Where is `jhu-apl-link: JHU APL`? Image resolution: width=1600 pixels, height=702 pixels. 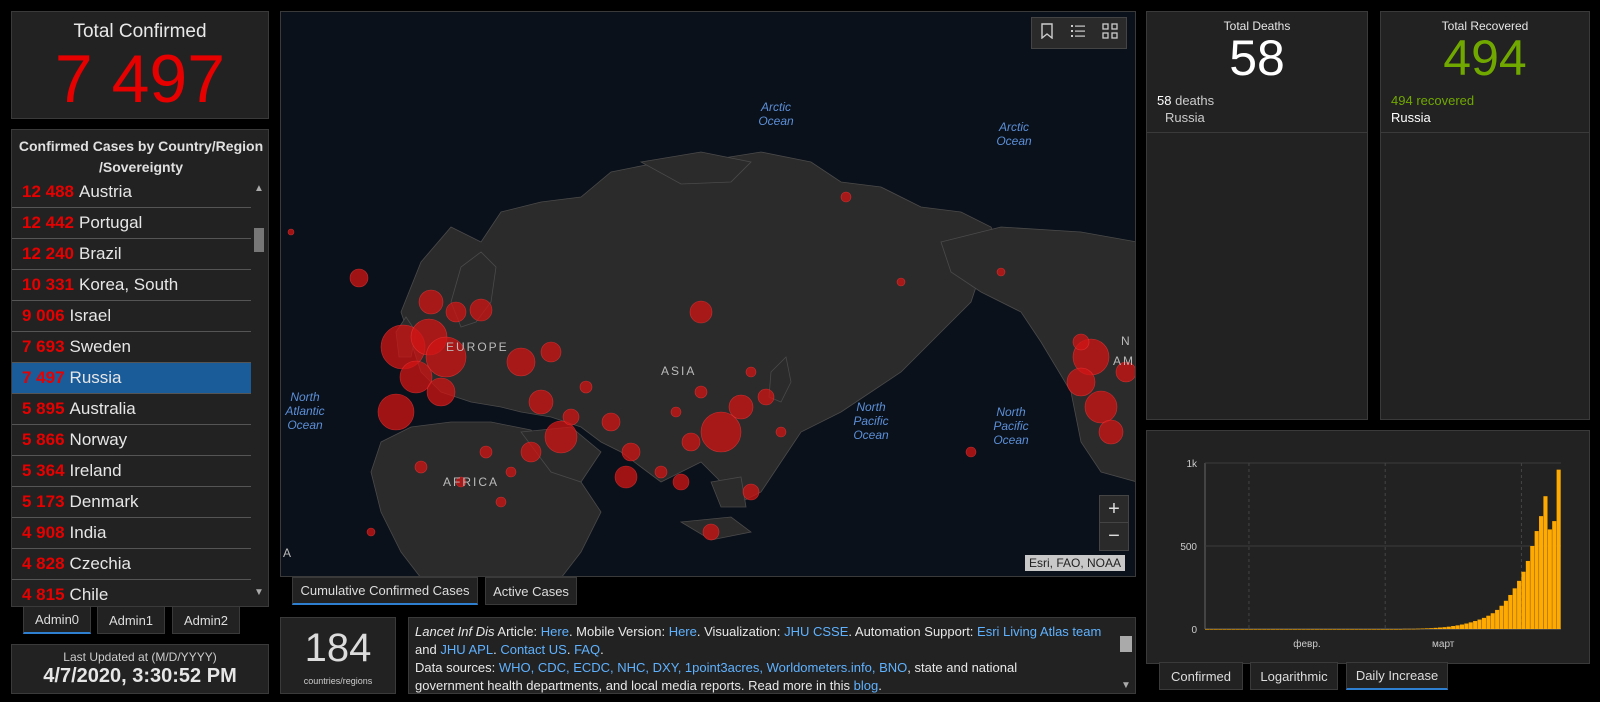 jhu-apl-link: JHU APL is located at coordinates (466, 649).